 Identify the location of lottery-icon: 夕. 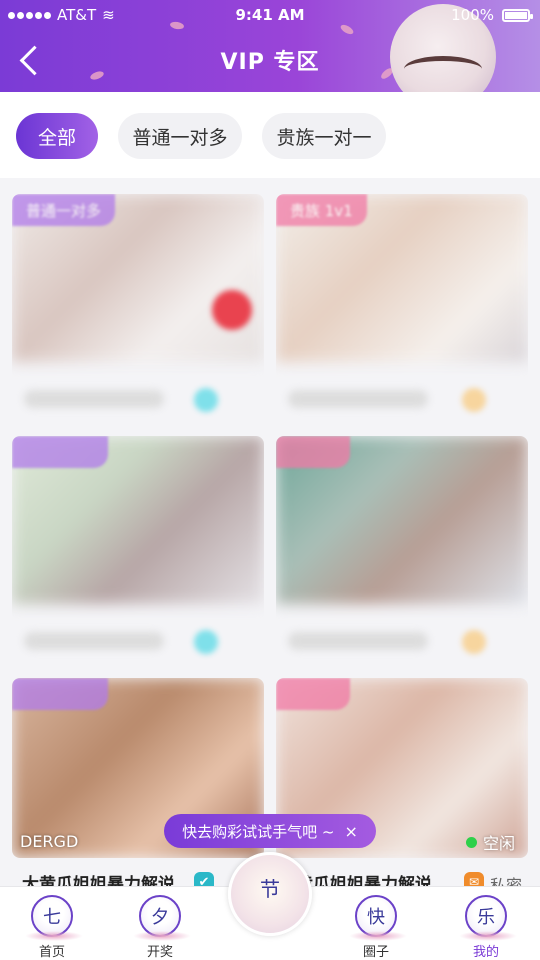
(162, 918).